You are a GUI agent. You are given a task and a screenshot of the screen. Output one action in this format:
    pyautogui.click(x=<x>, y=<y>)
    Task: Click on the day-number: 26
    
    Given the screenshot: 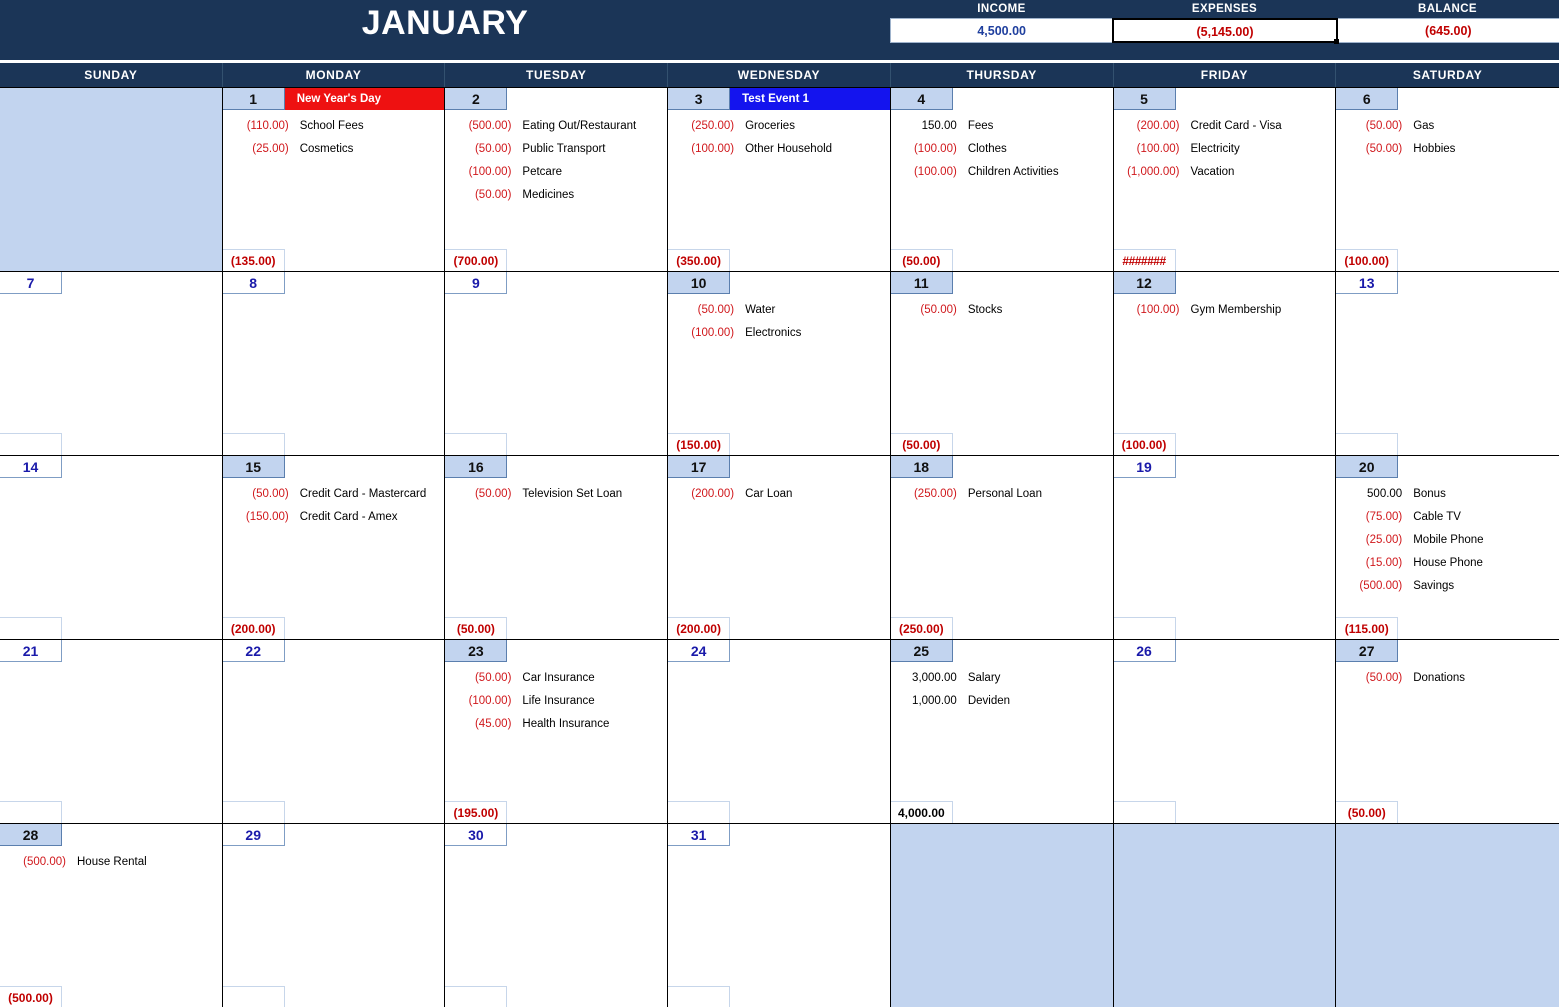 What is the action you would take?
    pyautogui.click(x=1144, y=651)
    